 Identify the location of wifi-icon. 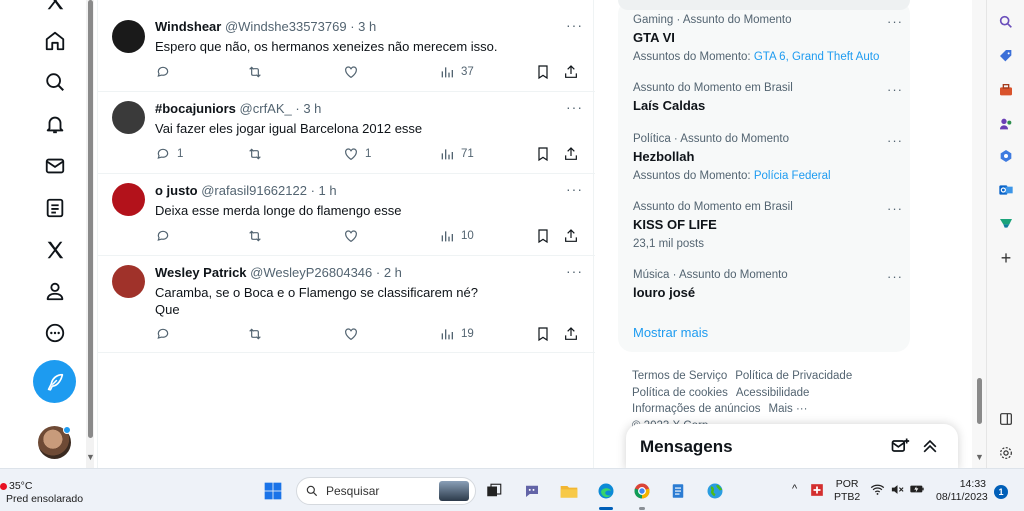
(877, 489).